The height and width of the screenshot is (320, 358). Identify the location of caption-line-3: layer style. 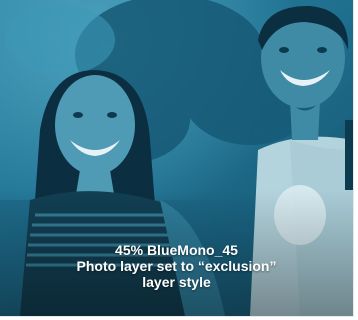
(176, 282).